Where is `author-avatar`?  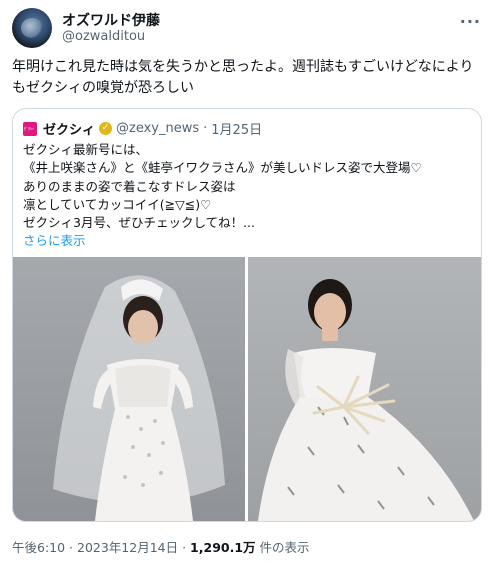
author-avatar is located at coordinates (32, 28).